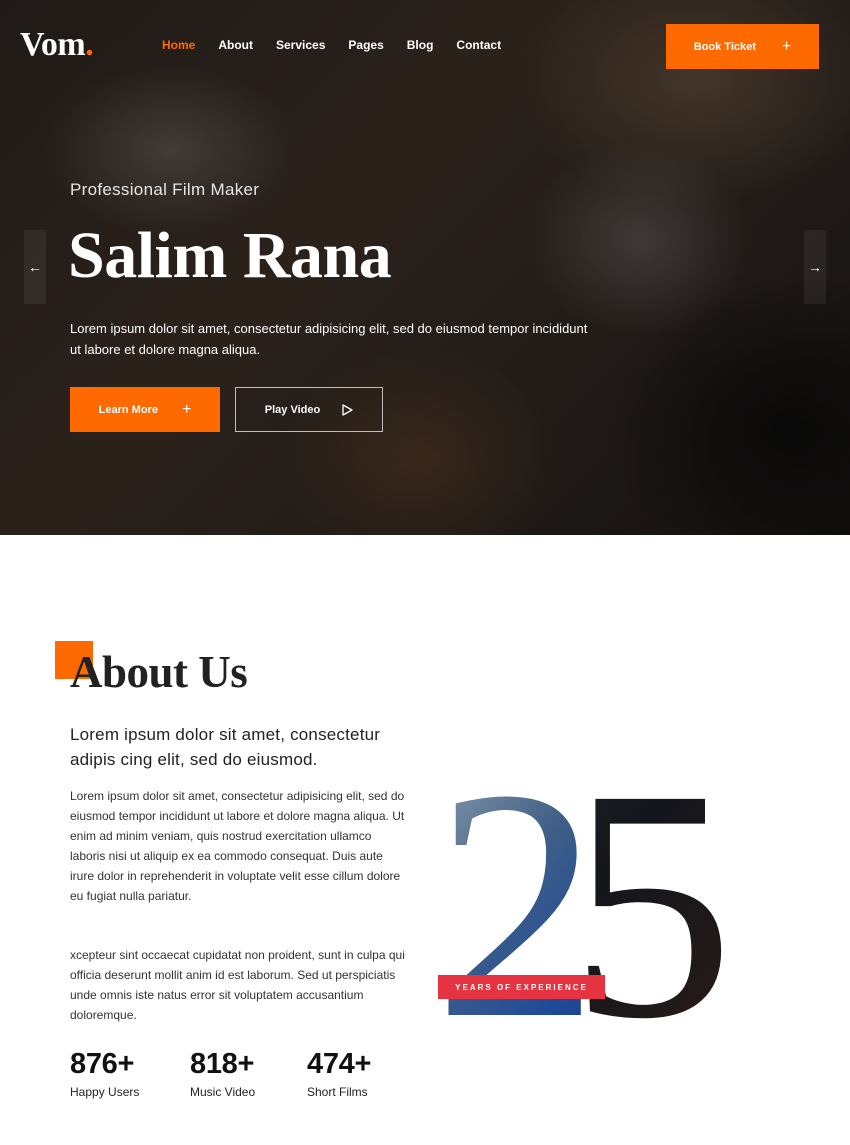  What do you see at coordinates (230, 255) in the screenshot?
I see `hero-title: Salim Rana` at bounding box center [230, 255].